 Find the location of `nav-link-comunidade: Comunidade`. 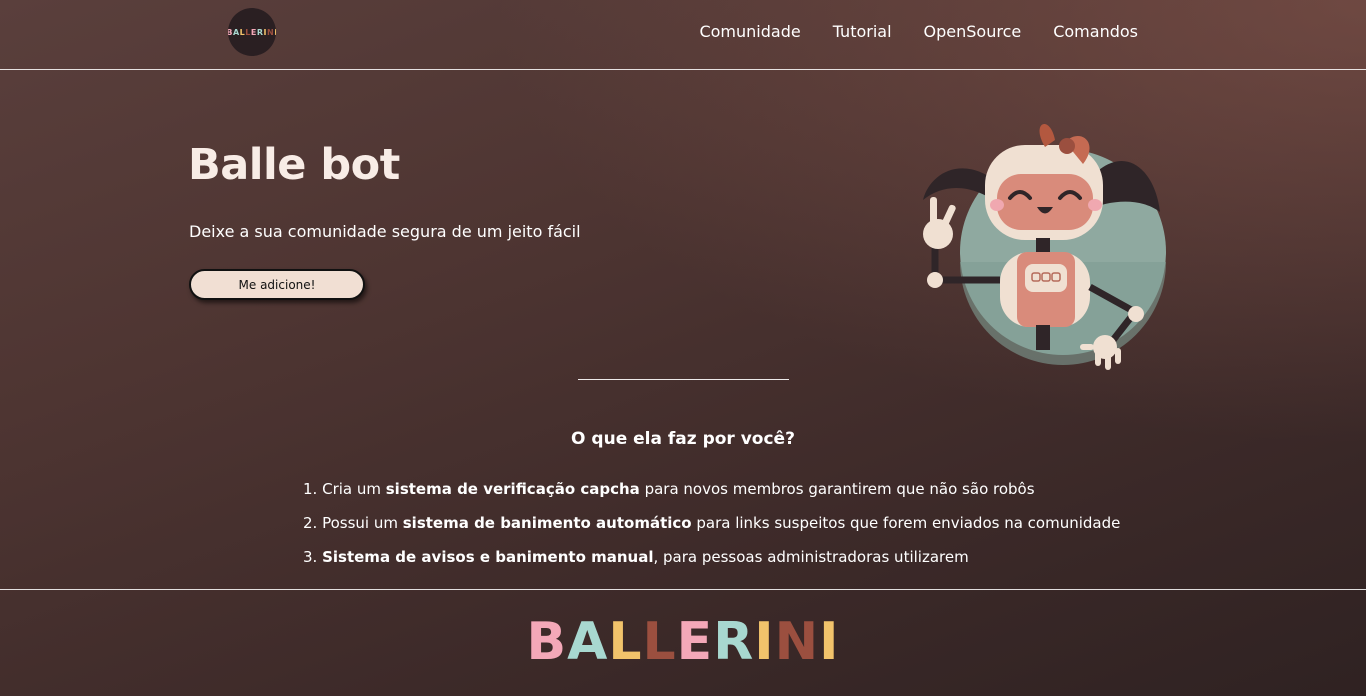

nav-link-comunidade: Comunidade is located at coordinates (749, 31).